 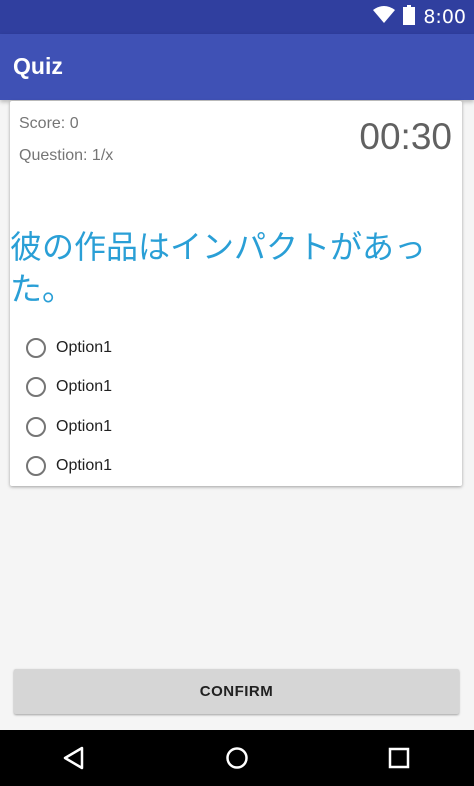 I want to click on score-label: Score: 0, so click(x=49, y=123).